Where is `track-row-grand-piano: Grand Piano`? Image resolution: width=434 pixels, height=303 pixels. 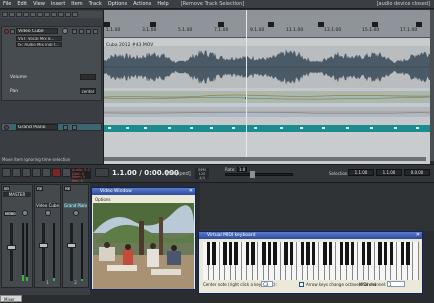
track-row-grand-piano: Grand Piano is located at coordinates (51, 127).